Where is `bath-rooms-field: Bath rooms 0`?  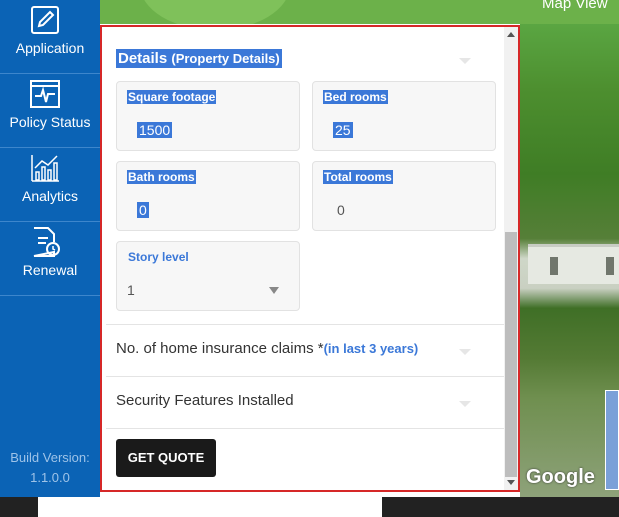
bath-rooms-field: Bath rooms 0 is located at coordinates (208, 196).